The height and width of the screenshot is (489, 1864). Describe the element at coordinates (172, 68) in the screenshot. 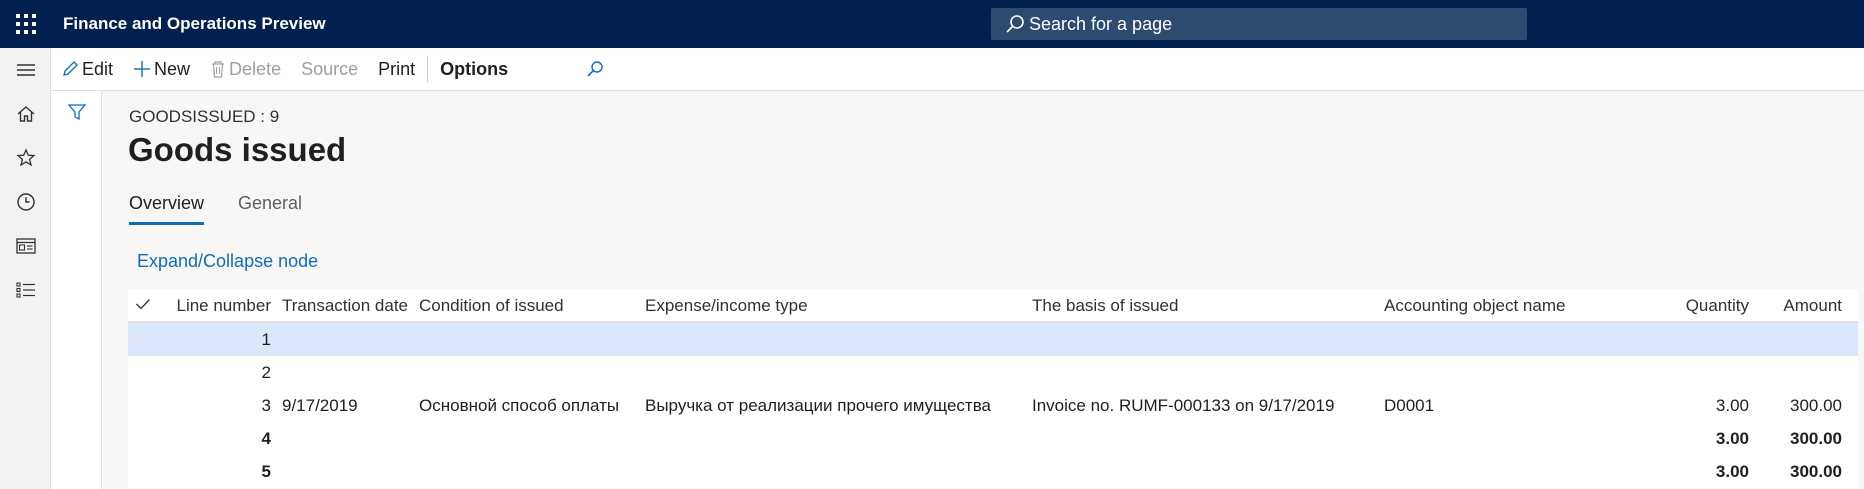

I see `new-label: New` at that location.